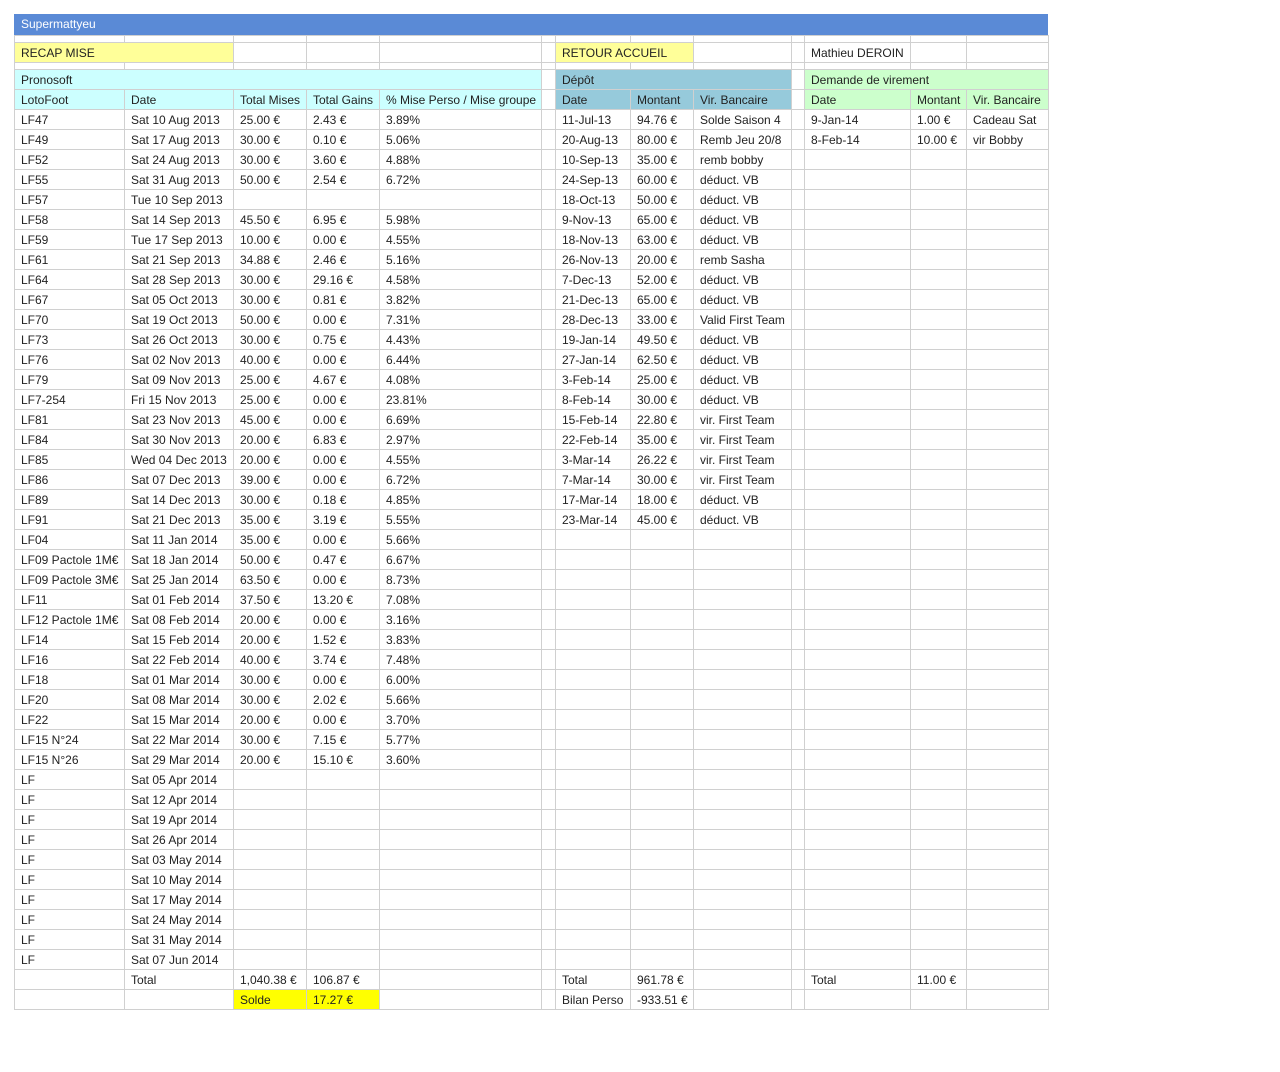  Describe the element at coordinates (938, 979) in the screenshot. I see `vir-total: 11.00 €` at that location.